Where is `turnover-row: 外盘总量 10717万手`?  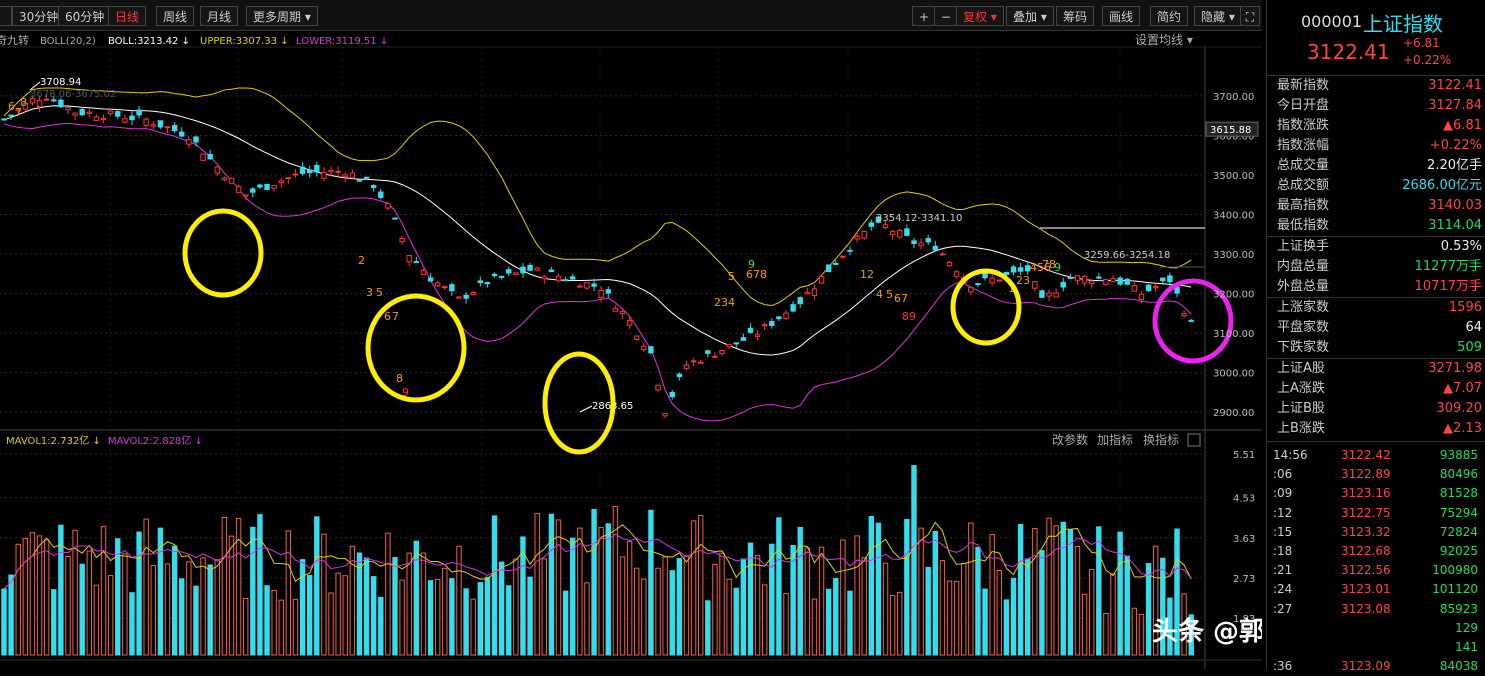
turnover-row: 外盘总量 10717万手 is located at coordinates (1376, 287).